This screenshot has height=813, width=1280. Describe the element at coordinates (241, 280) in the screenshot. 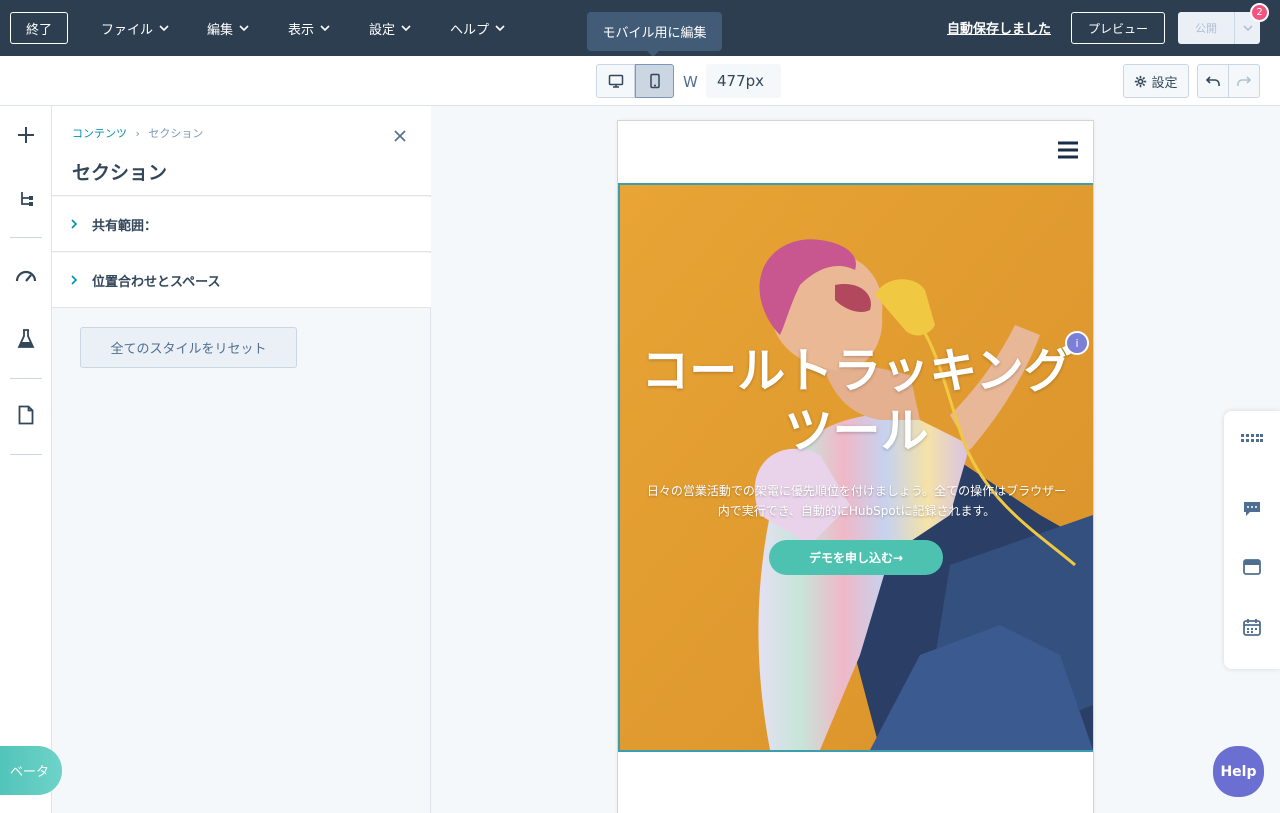

I see `accordion-alignment-spacing: 位置合わせとスペース` at that location.